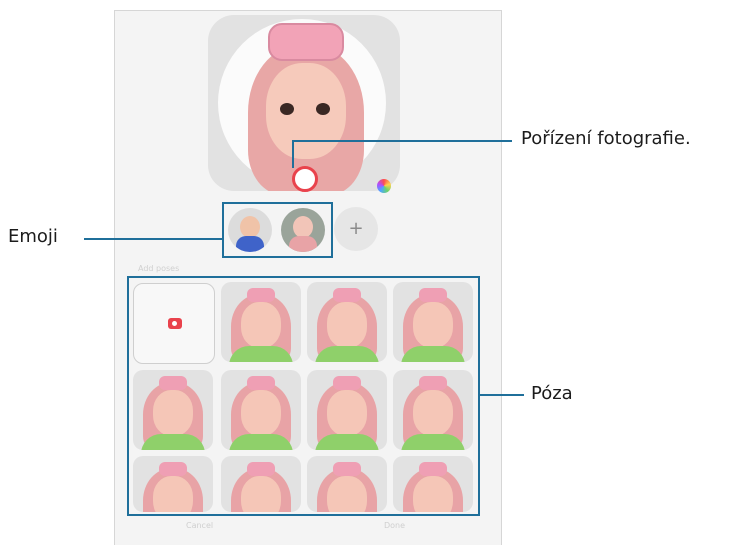 The height and width of the screenshot is (545, 755). Describe the element at coordinates (394, 525) in the screenshot. I see `done-button: Done` at that location.